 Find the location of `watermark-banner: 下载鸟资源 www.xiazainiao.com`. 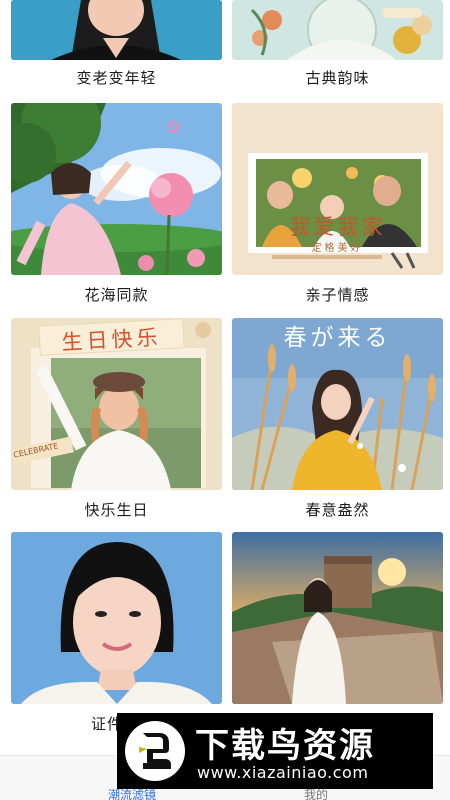

watermark-banner: 下载鸟资源 www.xiazainiao.com is located at coordinates (275, 751).